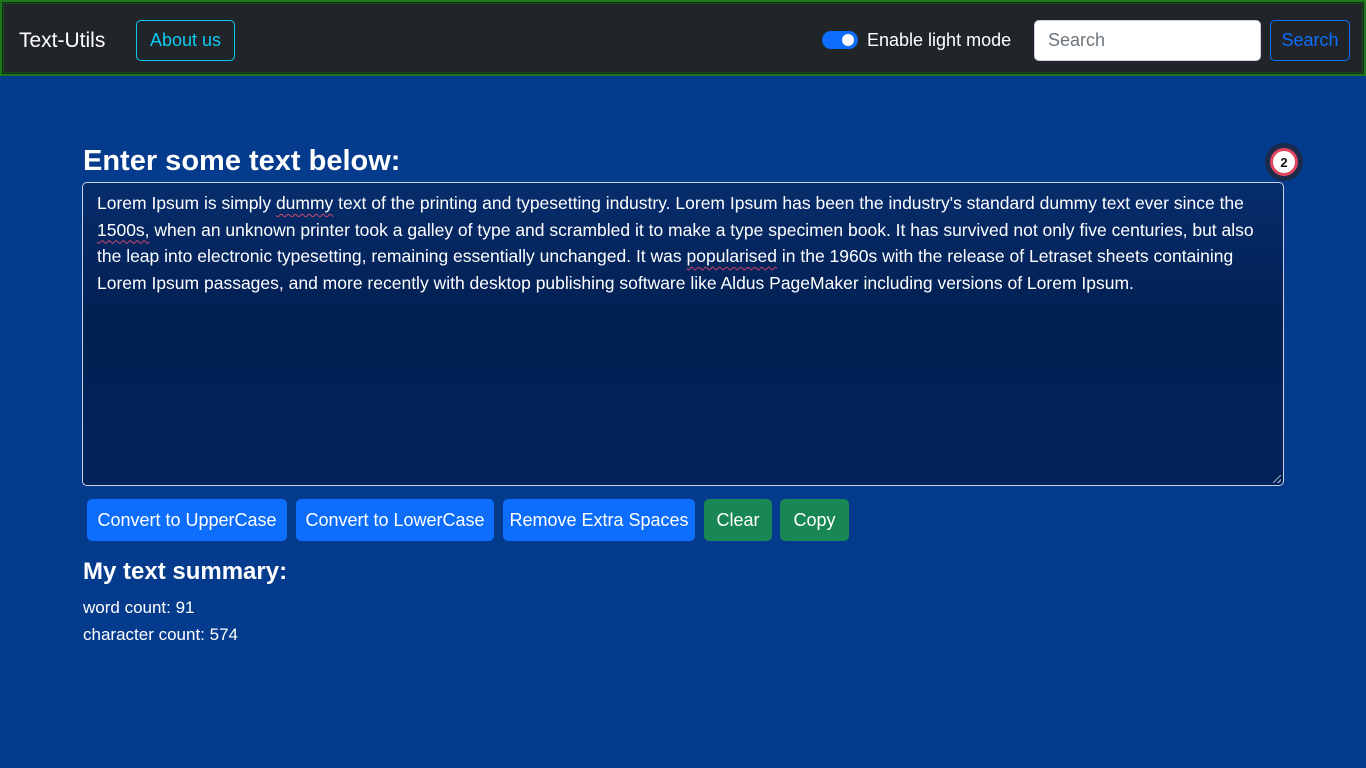 The height and width of the screenshot is (768, 1366). I want to click on search-button: Search, so click(1310, 40).